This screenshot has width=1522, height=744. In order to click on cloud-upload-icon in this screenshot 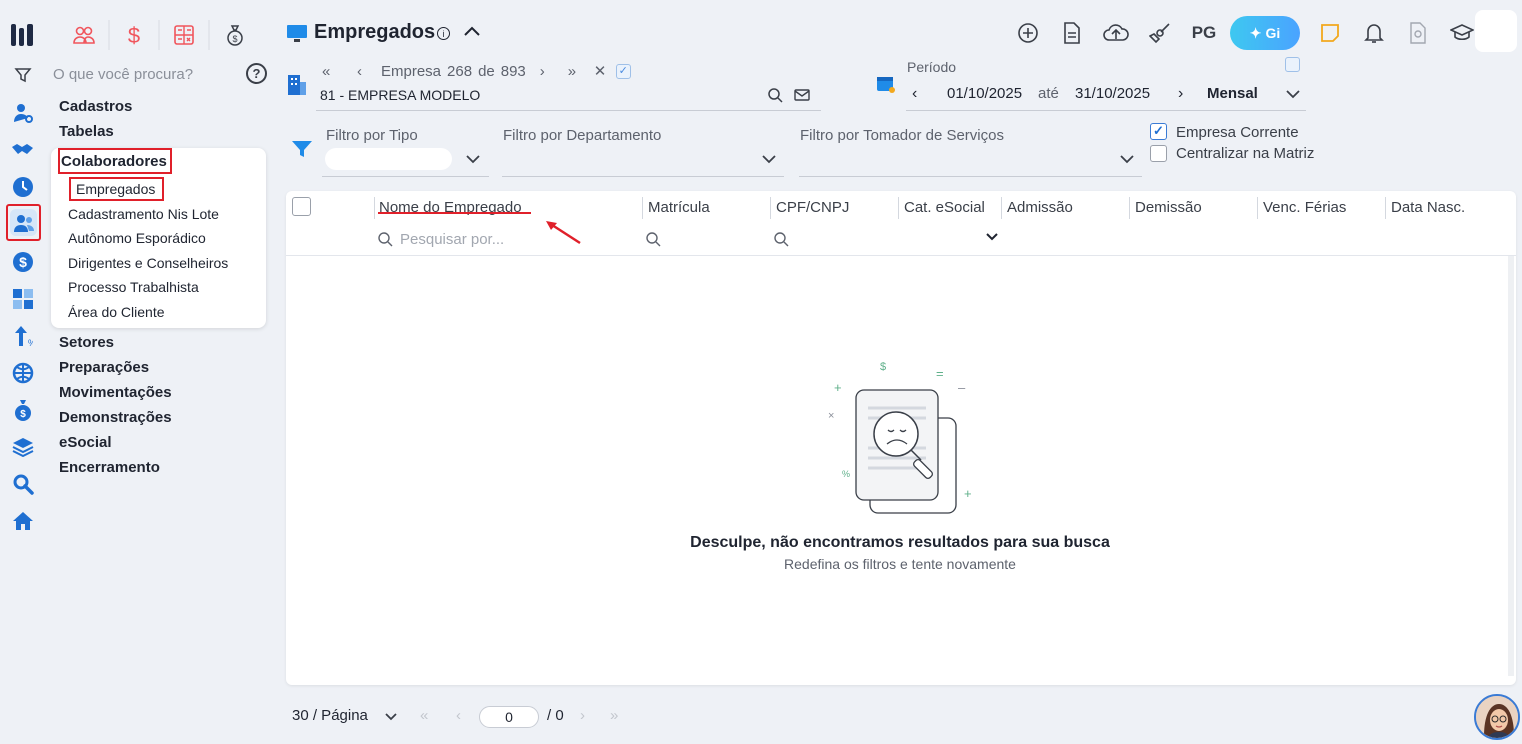, I will do `click(1116, 33)`.